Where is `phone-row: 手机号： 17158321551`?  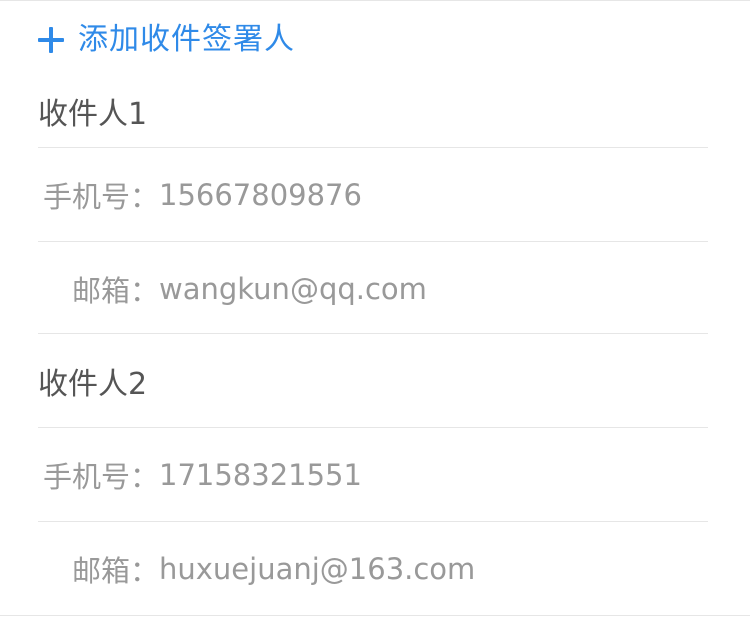
phone-row: 手机号： 17158321551 is located at coordinates (373, 475).